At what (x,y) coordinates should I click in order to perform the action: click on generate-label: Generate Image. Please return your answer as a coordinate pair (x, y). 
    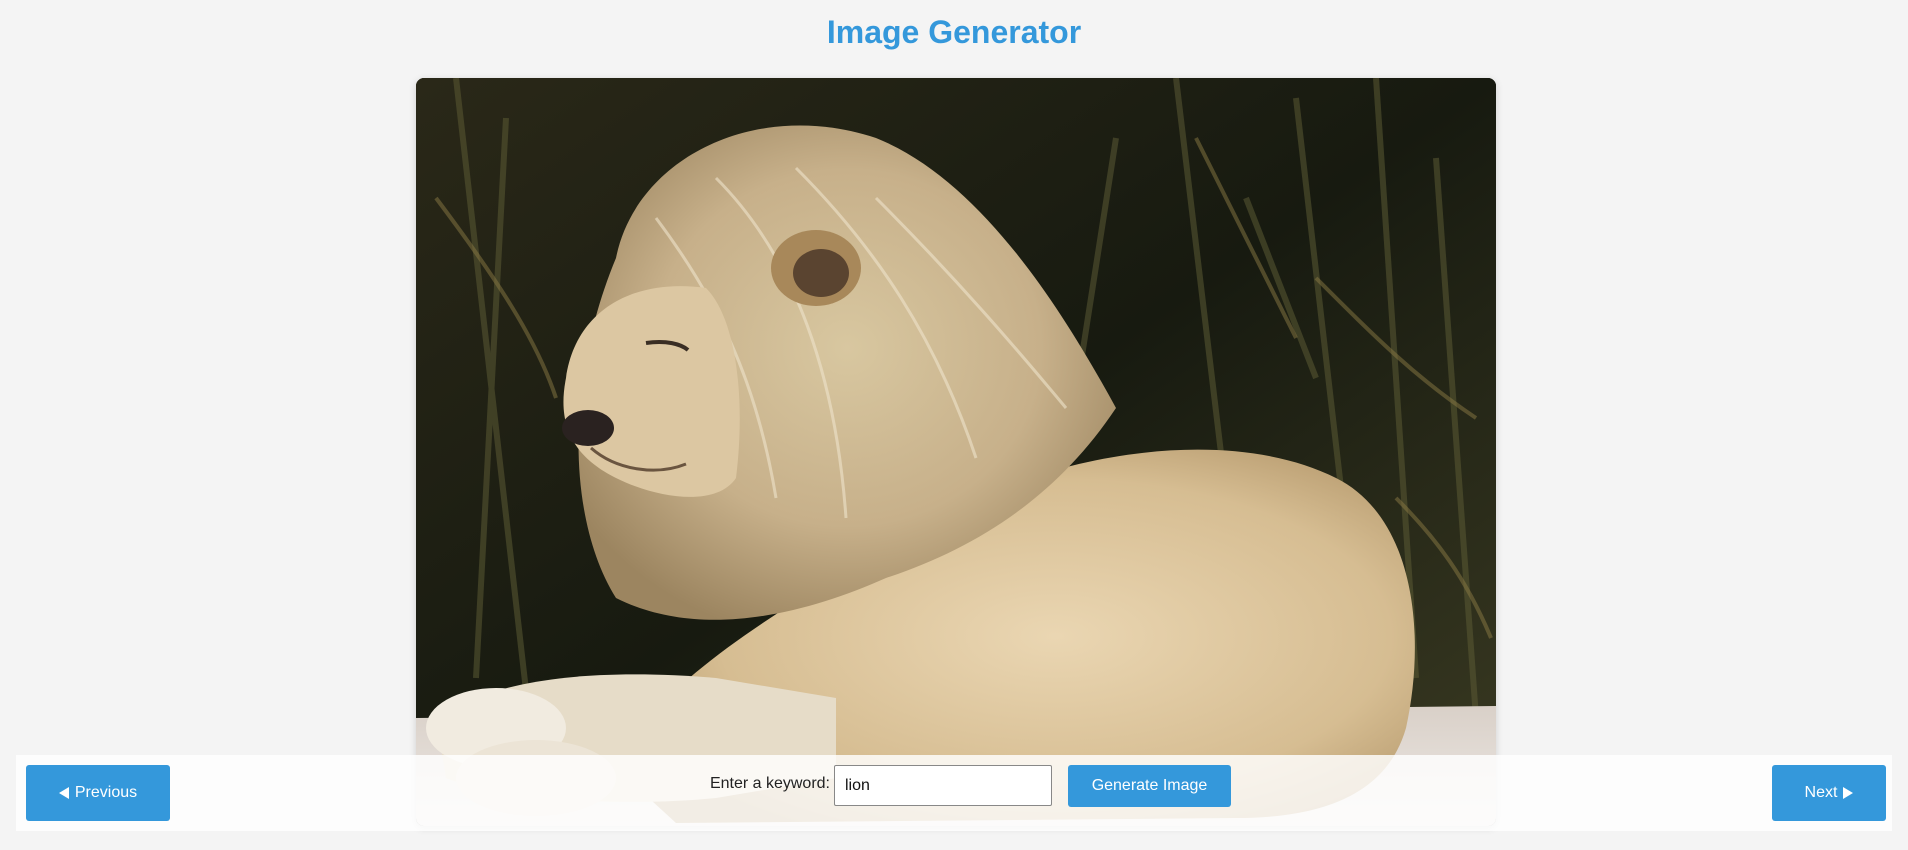
    Looking at the image, I should click on (1149, 785).